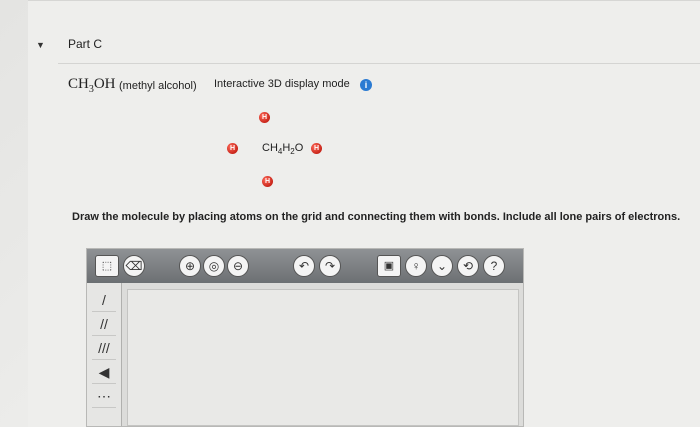 This screenshot has width=700, height=427. What do you see at coordinates (85, 44) in the screenshot?
I see `part-title: Part C` at bounding box center [85, 44].